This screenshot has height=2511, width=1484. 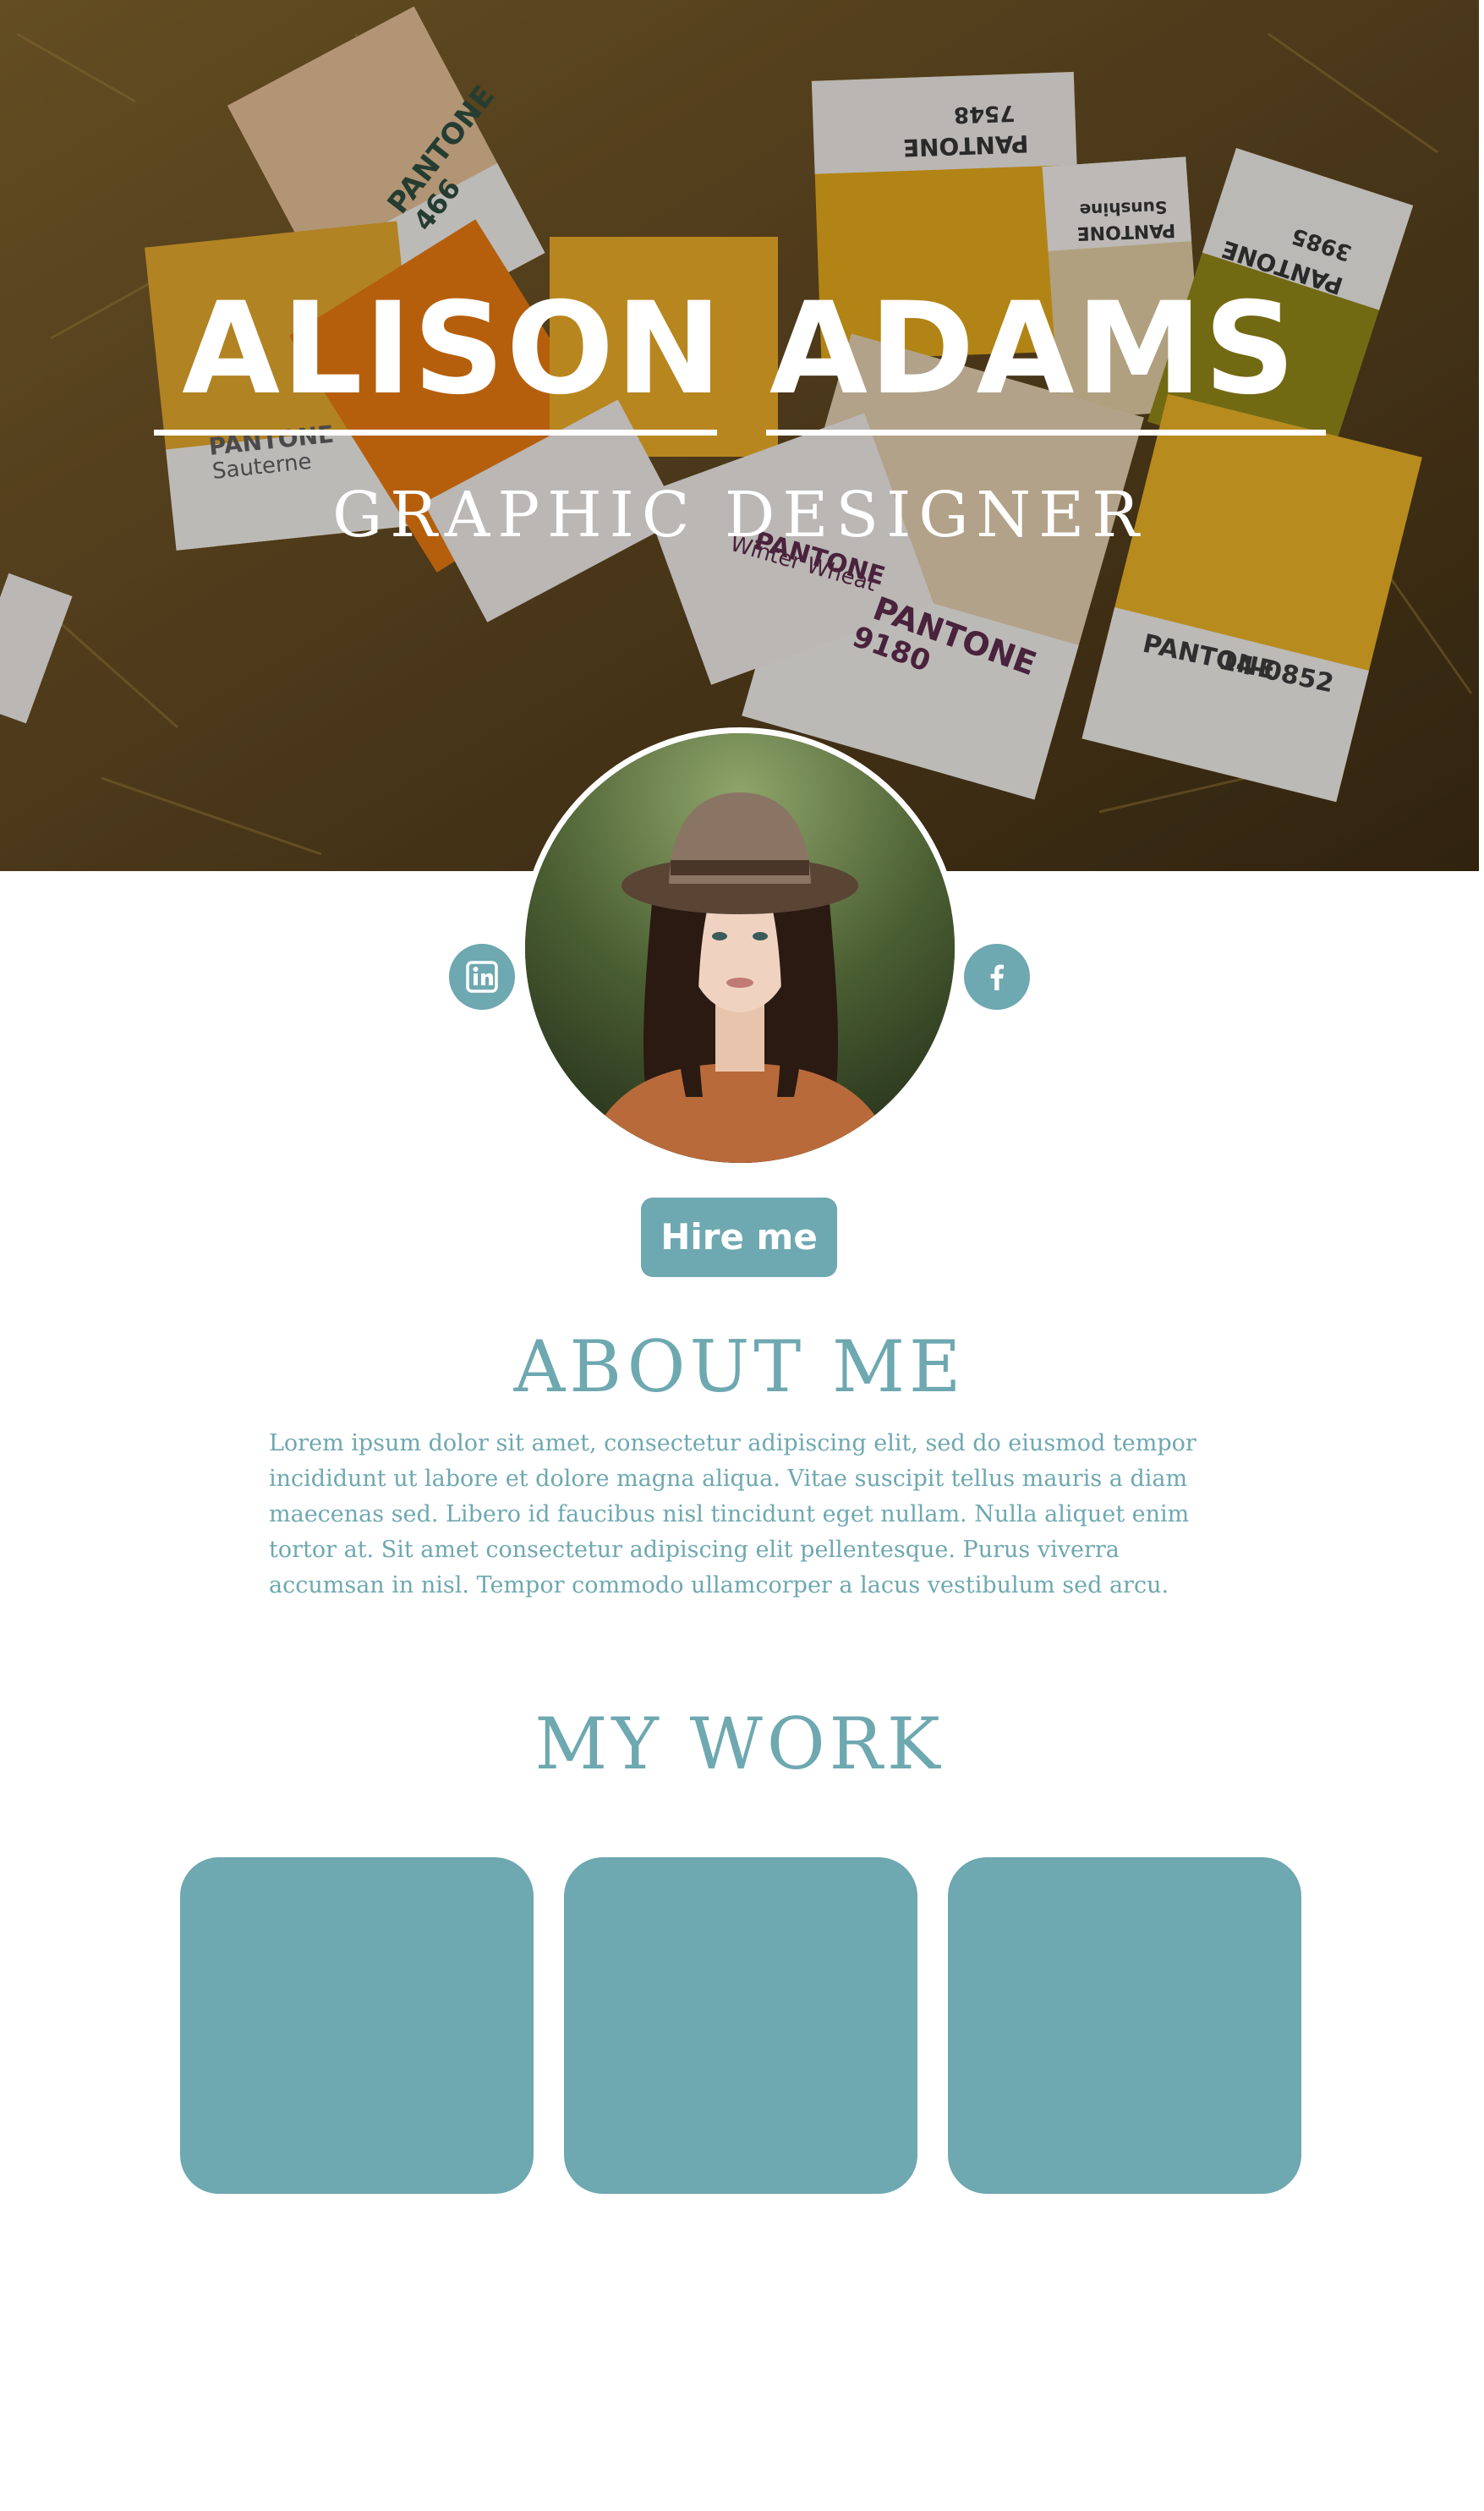 I want to click on facebook-icon, so click(x=997, y=977).